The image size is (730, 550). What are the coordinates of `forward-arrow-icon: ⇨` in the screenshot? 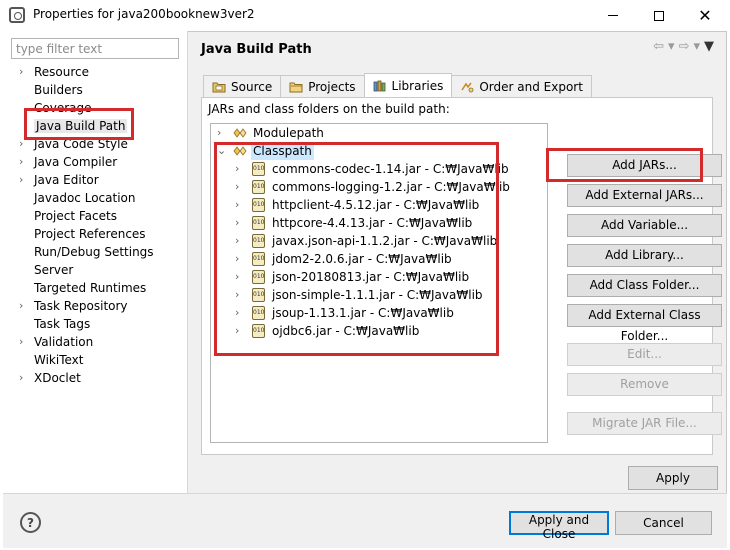 It's located at (684, 46).